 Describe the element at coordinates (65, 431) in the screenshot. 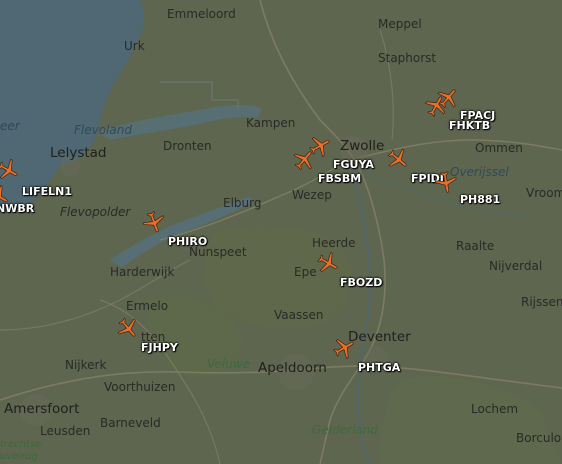

I see `place-leusden: Leusden` at that location.